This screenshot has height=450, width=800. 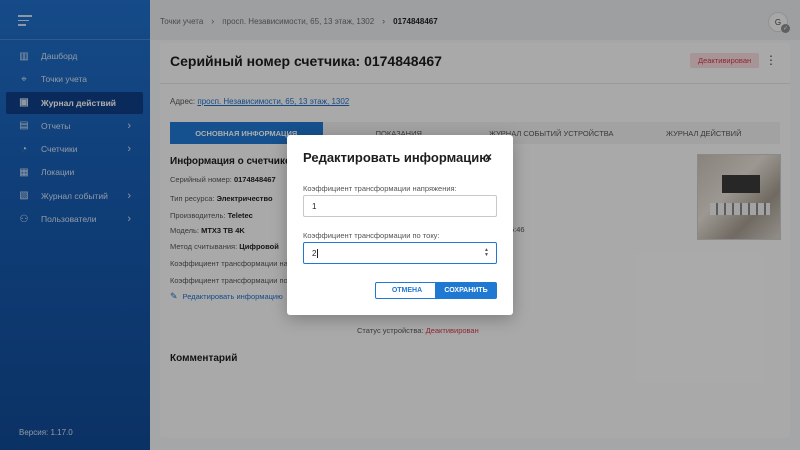 What do you see at coordinates (318, 253) in the screenshot?
I see `text-caret` at bounding box center [318, 253].